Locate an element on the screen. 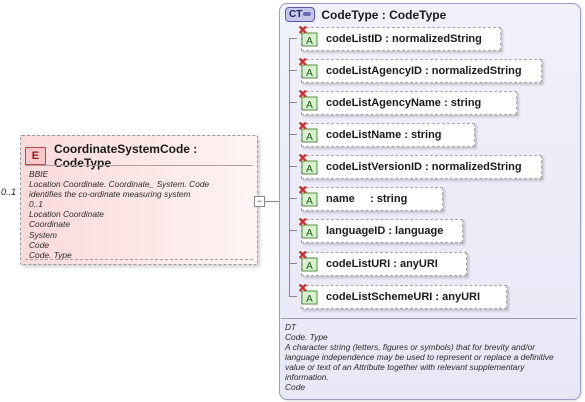 The width and height of the screenshot is (585, 402). attribute-tree-line is located at coordinates (289, 167).